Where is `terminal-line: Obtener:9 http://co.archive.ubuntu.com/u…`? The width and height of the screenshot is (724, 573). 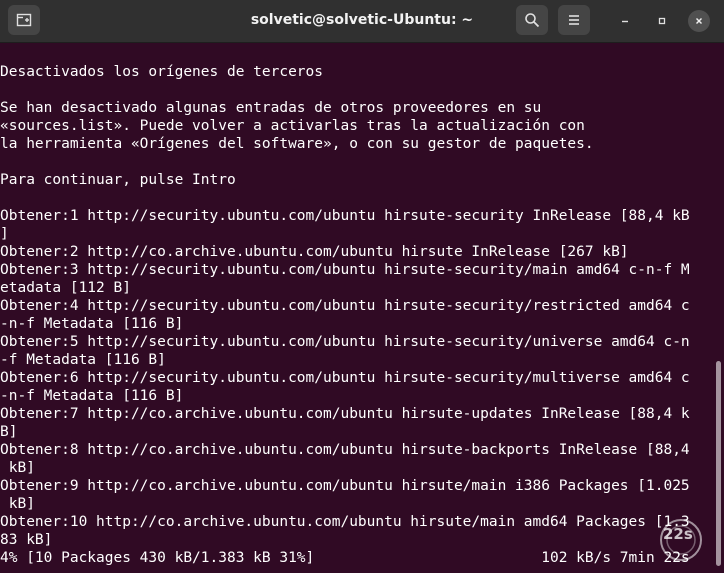 terminal-line: Obtener:9 http://co.archive.ubuntu.com/u… is located at coordinates (345, 486).